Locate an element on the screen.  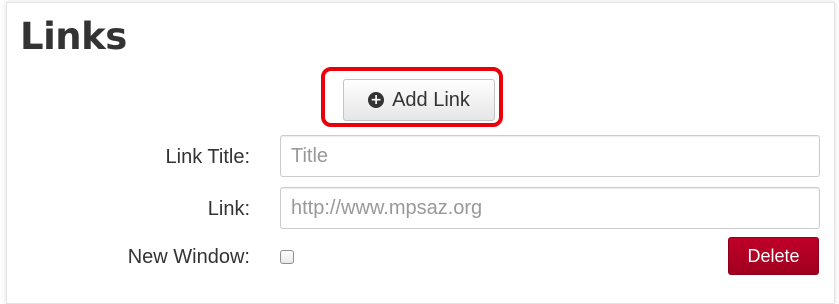
link-label: Link: is located at coordinates (228, 209).